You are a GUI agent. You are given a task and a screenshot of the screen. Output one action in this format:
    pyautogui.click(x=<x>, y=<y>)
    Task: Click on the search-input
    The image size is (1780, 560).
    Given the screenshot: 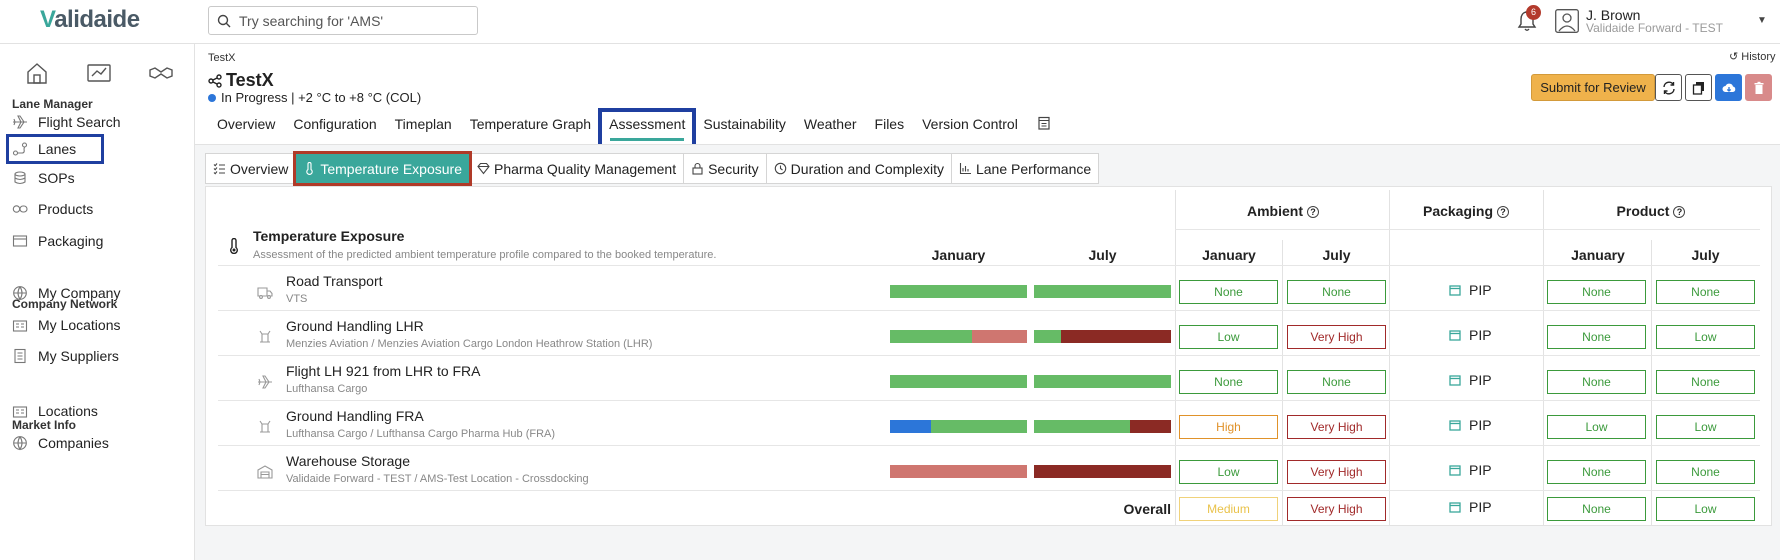 What is the action you would take?
    pyautogui.click(x=349, y=20)
    